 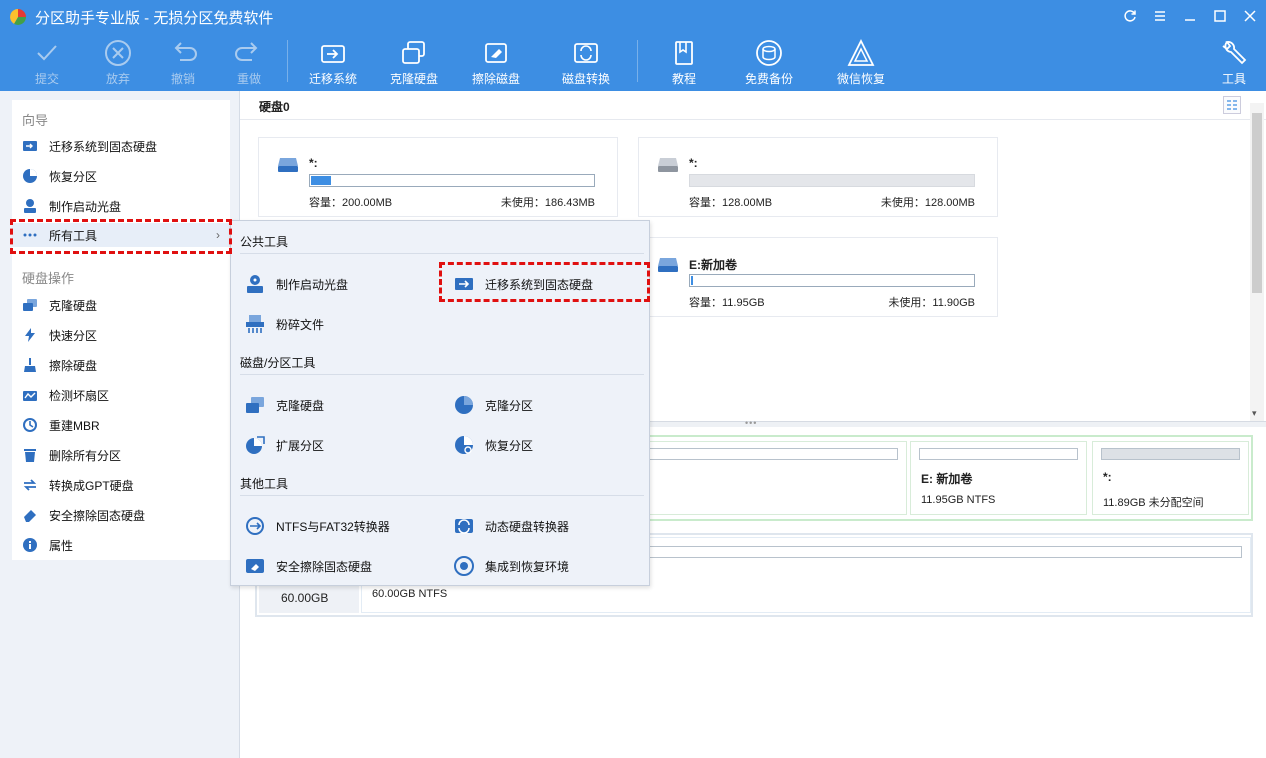 I want to click on sidebar-item-bad-sector: 检测坏扇区, so click(x=122, y=395).